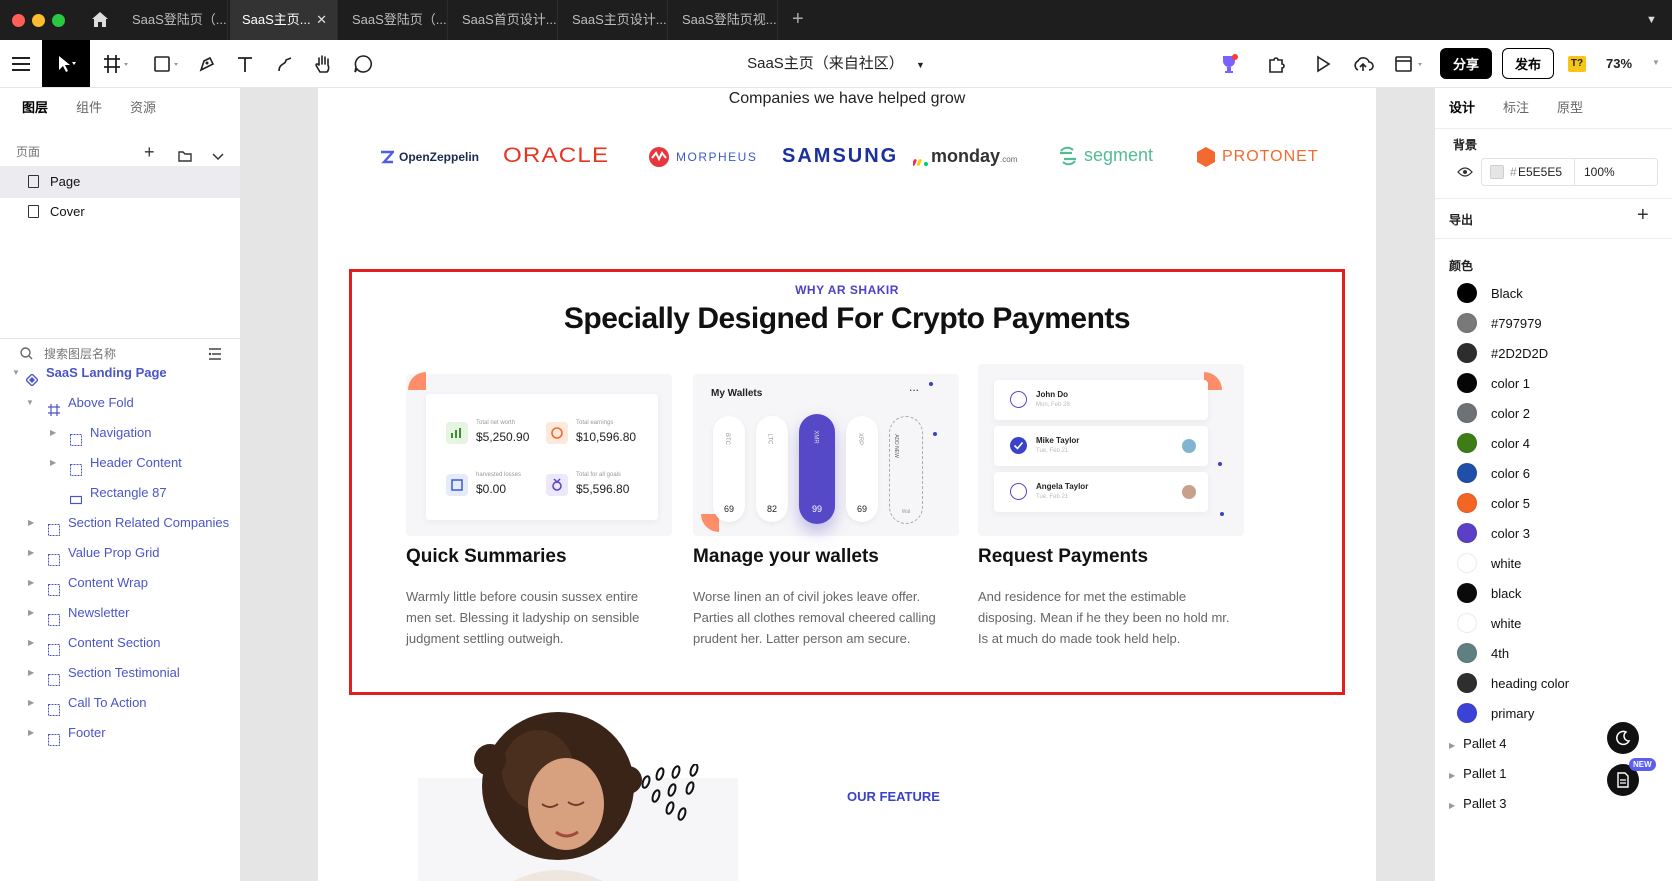 The image size is (1672, 881). I want to click on document-title: SaaS主页（来自社区）, so click(825, 63).